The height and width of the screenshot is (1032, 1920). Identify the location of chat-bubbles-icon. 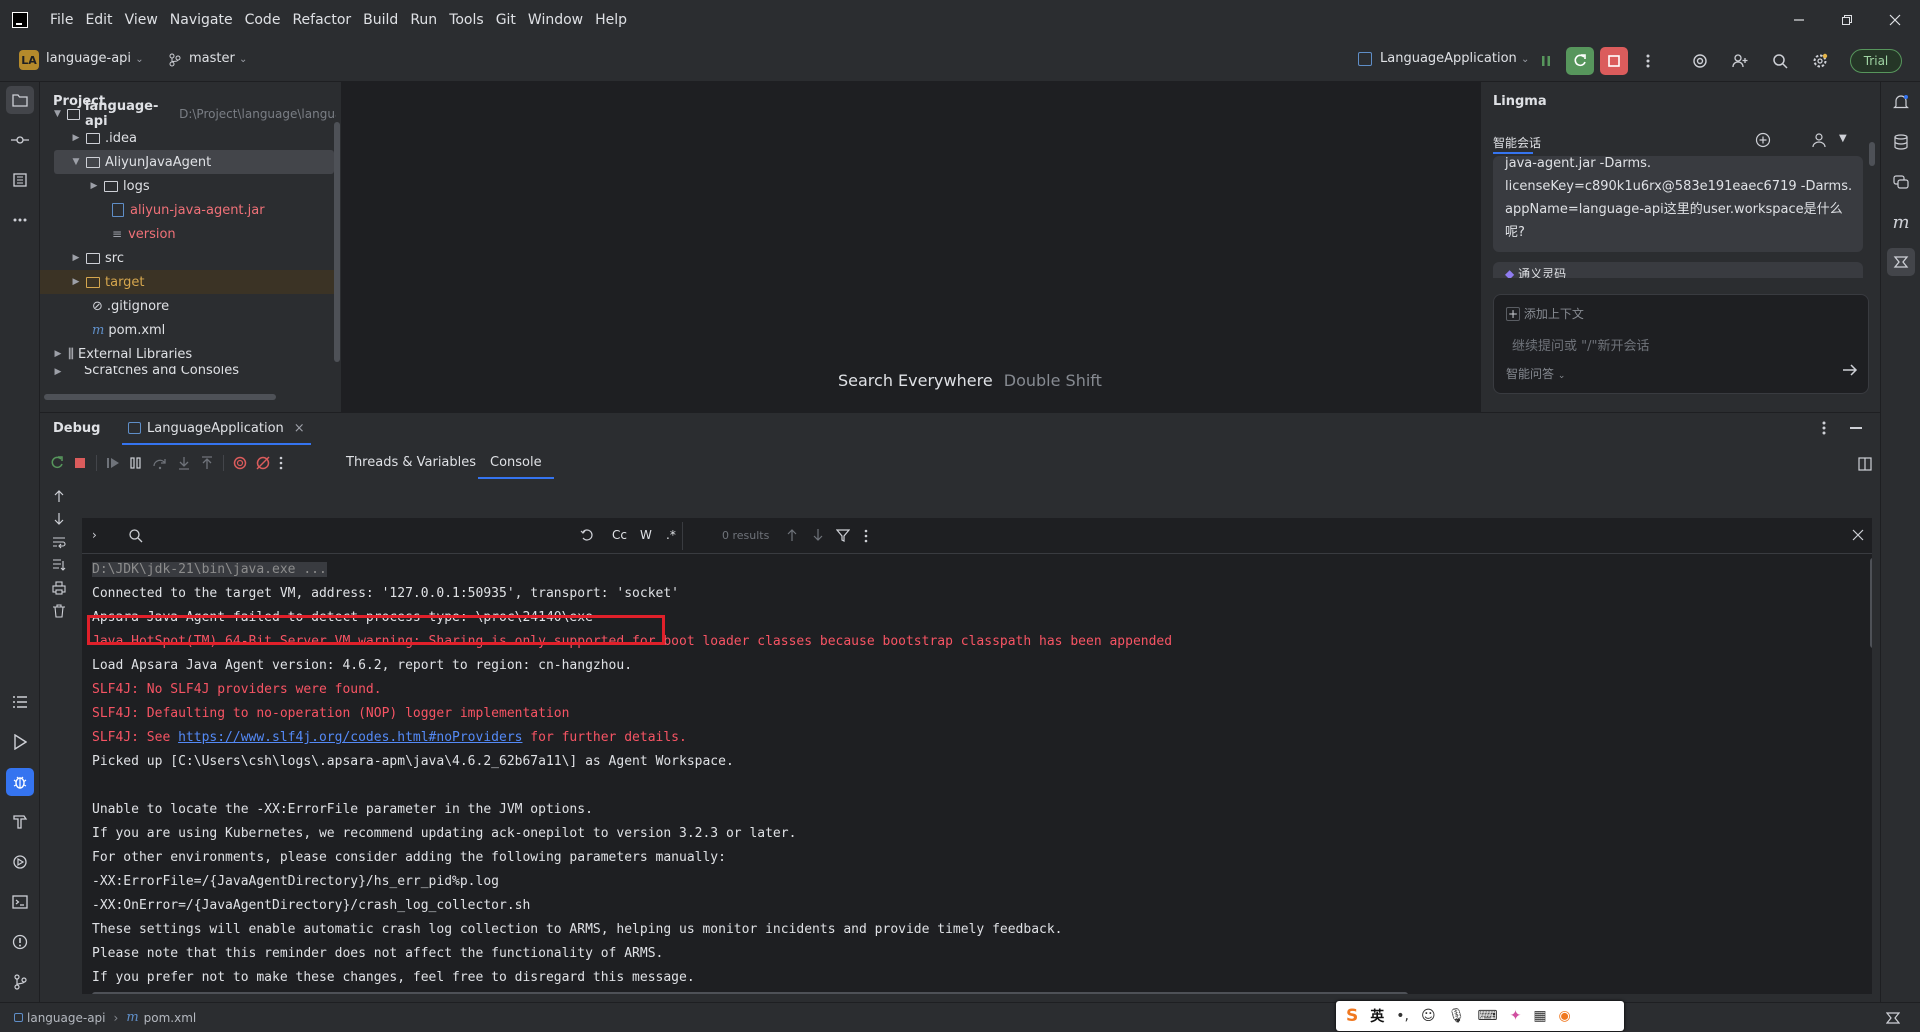
(1901, 182).